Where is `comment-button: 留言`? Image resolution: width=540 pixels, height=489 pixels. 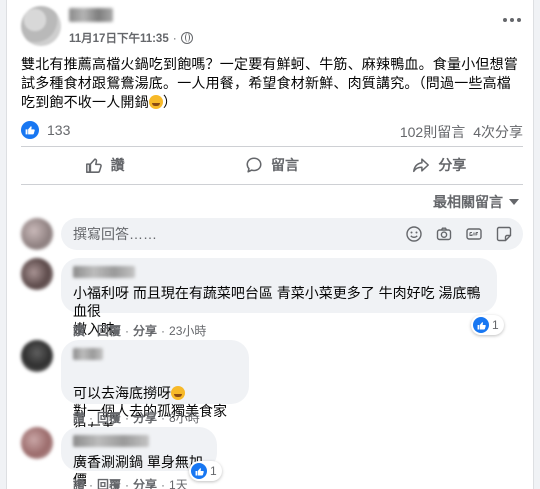 comment-button: 留言 is located at coordinates (271, 165).